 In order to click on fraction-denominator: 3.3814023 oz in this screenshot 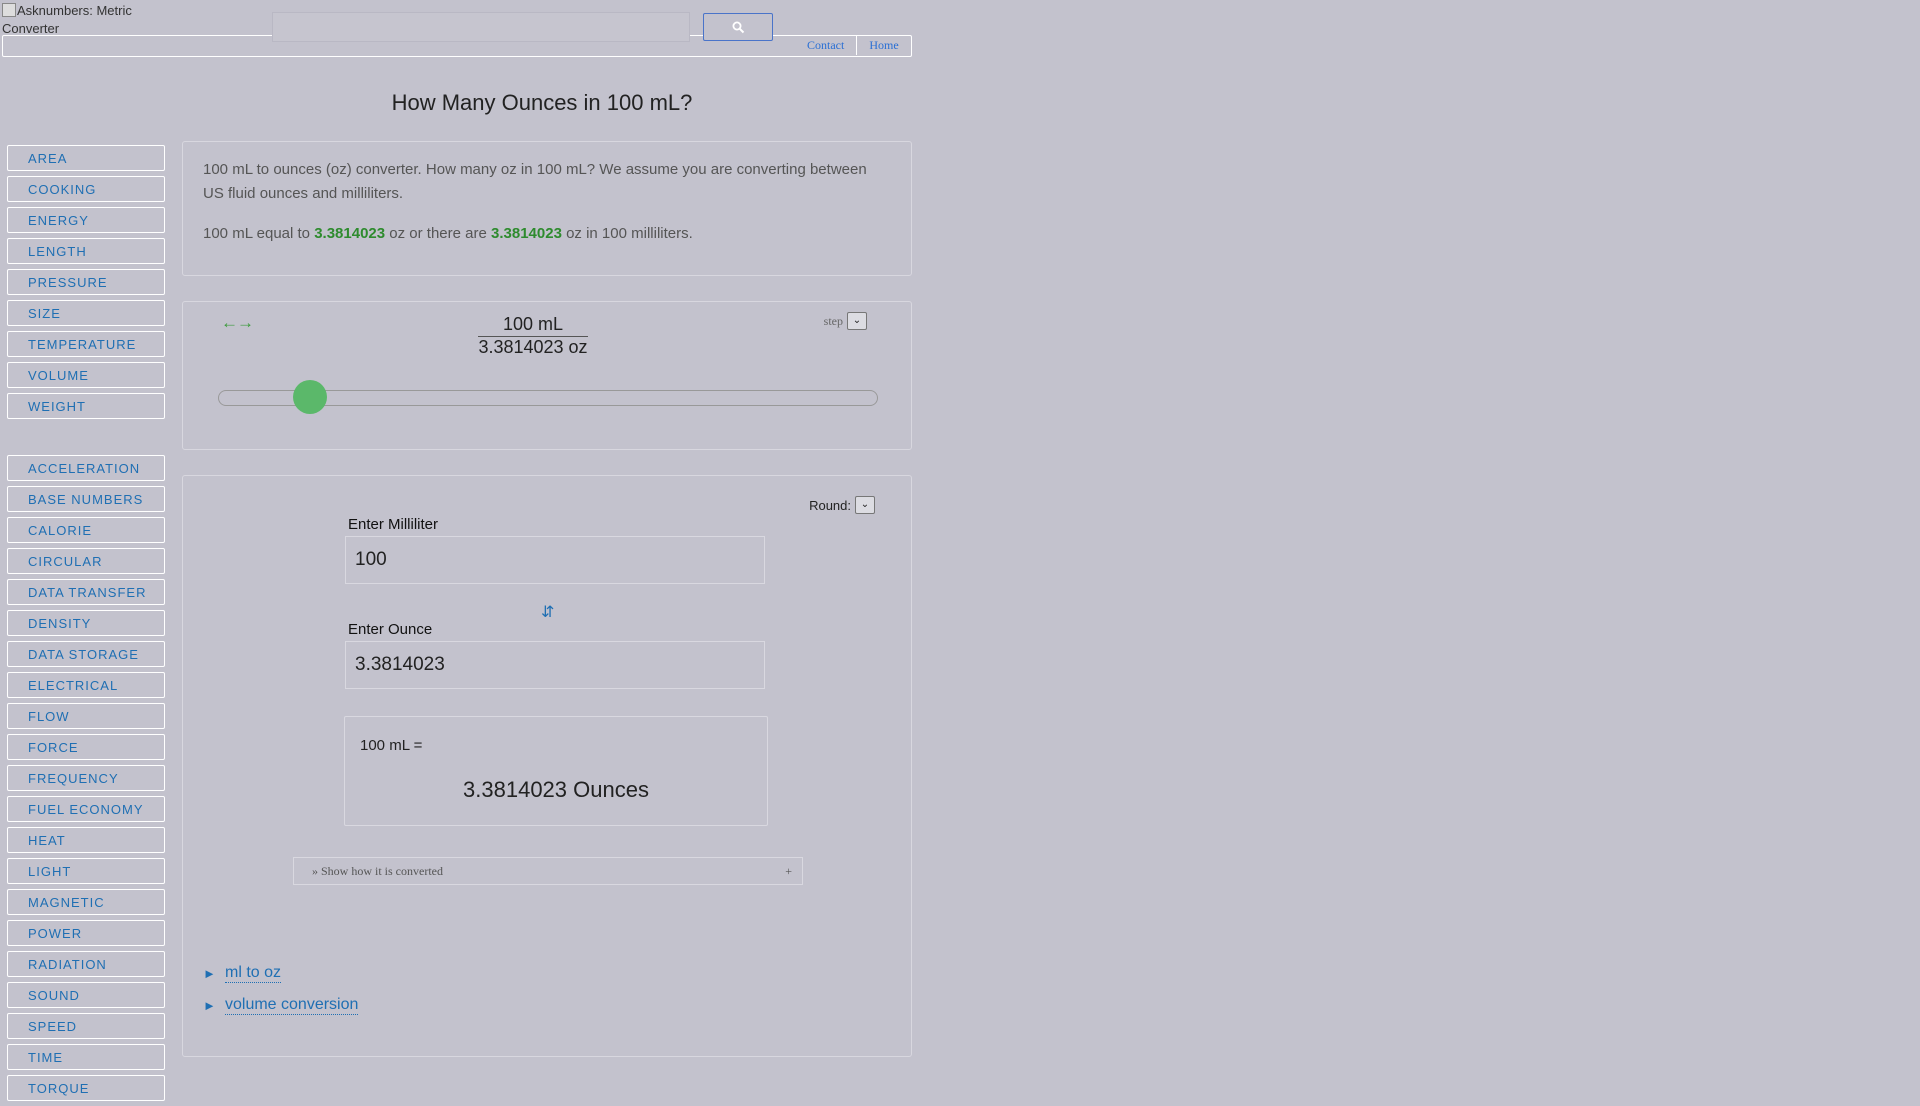, I will do `click(533, 347)`.